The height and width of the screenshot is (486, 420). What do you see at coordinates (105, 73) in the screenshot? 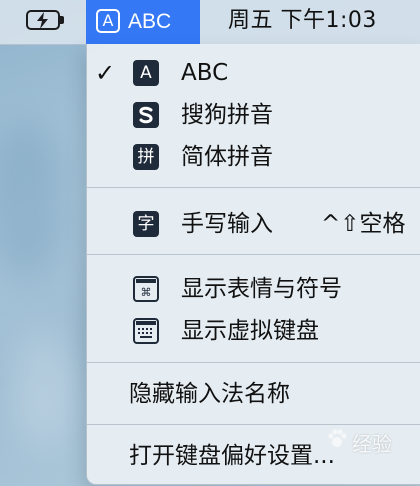
I see `checkmark-icon: ✓` at bounding box center [105, 73].